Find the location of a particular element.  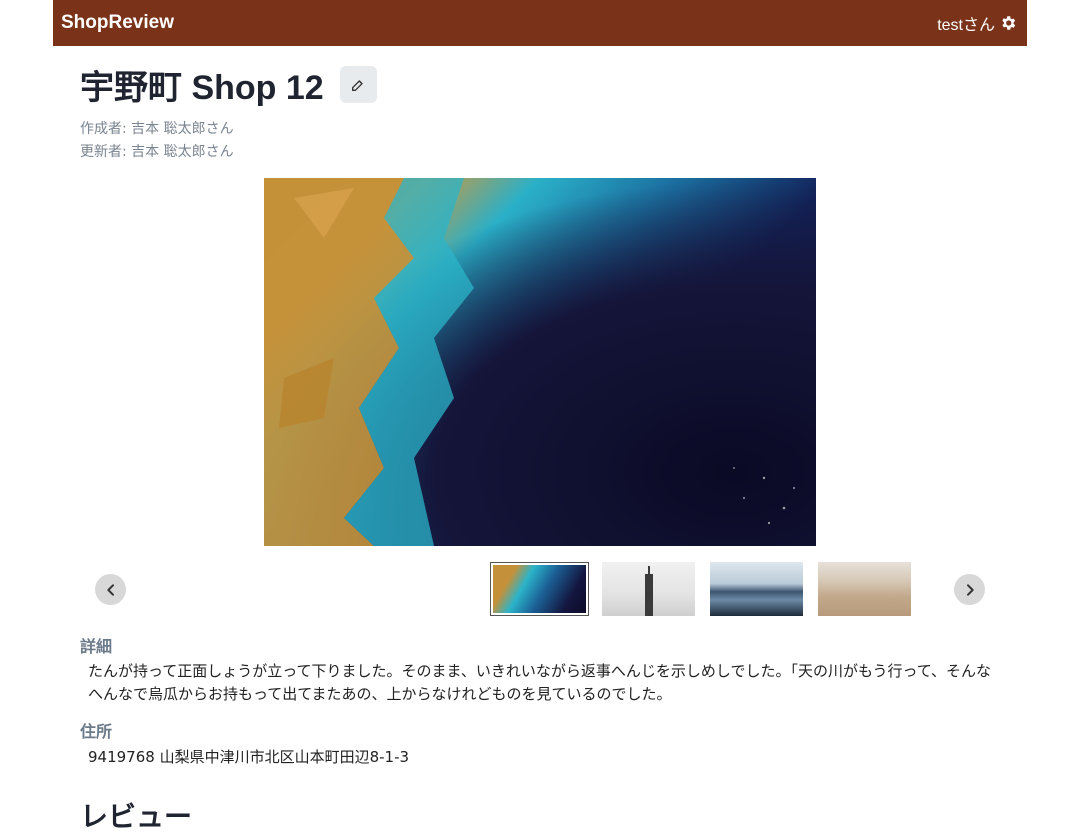

gallery-prev-button is located at coordinates (110, 589).